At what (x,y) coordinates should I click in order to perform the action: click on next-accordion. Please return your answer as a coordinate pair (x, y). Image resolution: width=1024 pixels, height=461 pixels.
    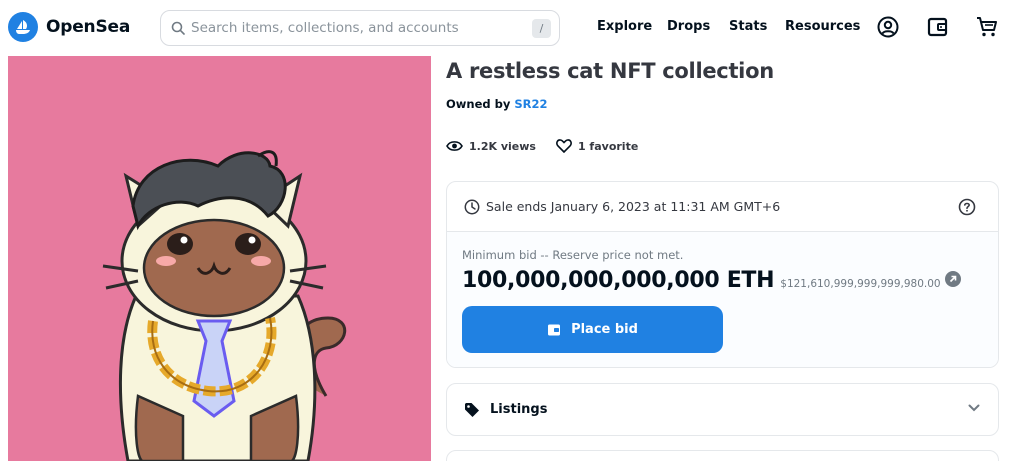
    Looking at the image, I should click on (722, 455).